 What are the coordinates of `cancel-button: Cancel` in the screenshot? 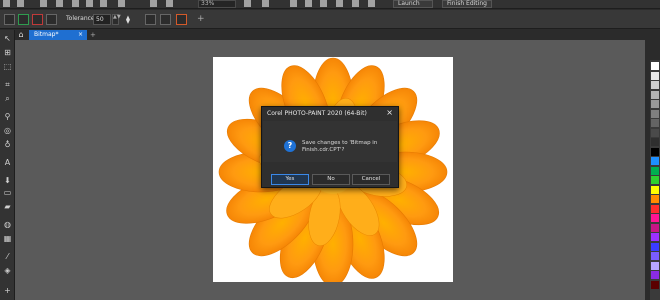 It's located at (371, 179).